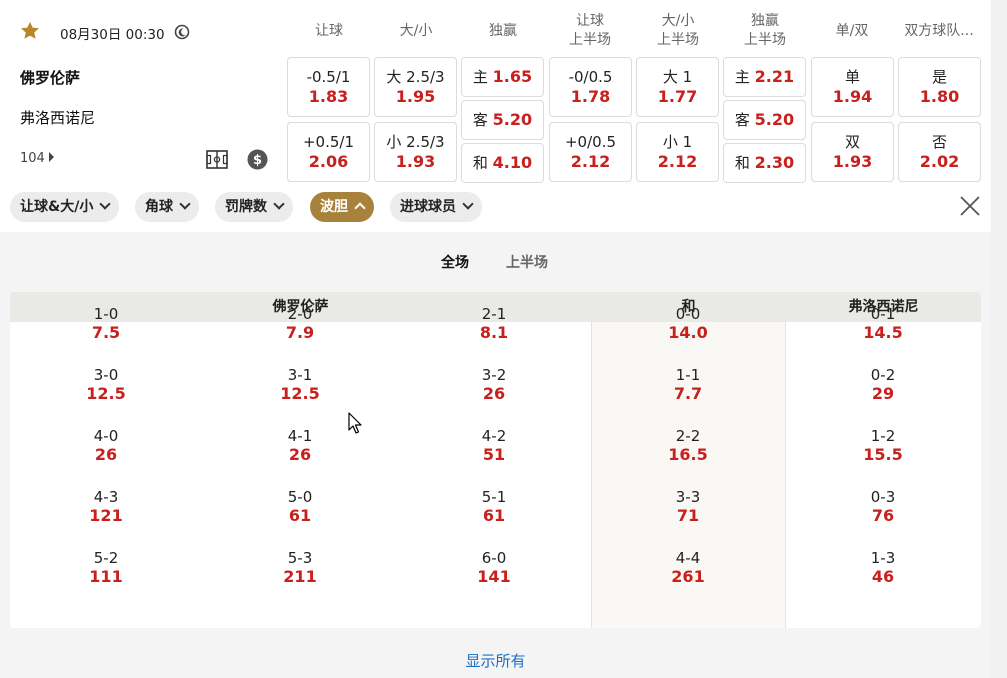 This screenshot has width=1007, height=678. Describe the element at coordinates (765, 30) in the screenshot. I see `col-head-moneyline-h1: 独赢 上半场` at that location.